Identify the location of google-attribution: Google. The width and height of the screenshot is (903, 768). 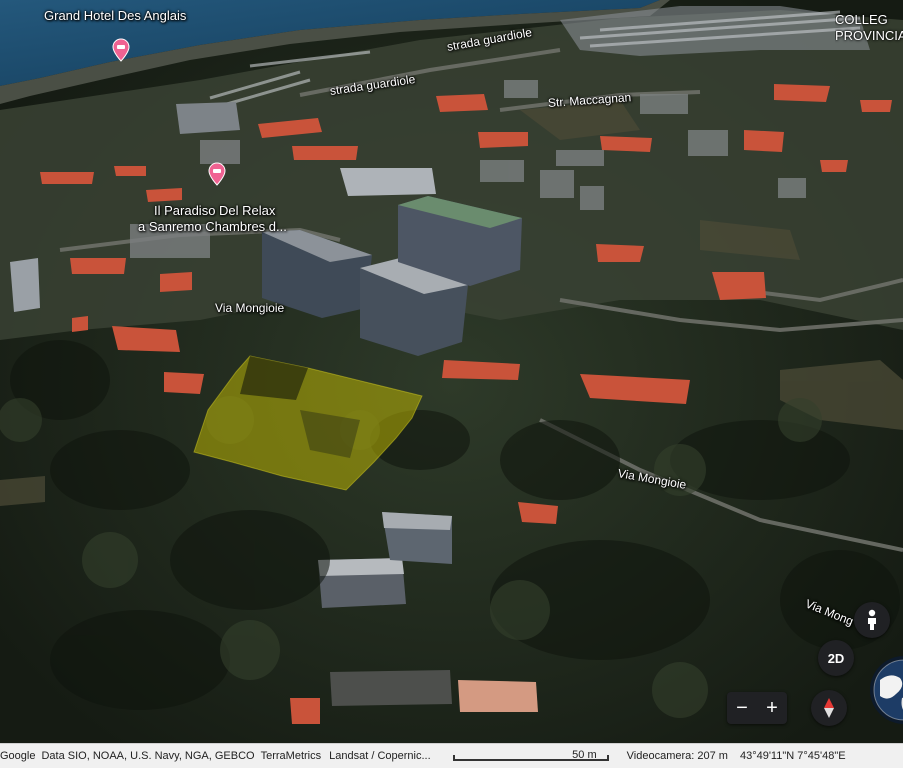
(18, 756).